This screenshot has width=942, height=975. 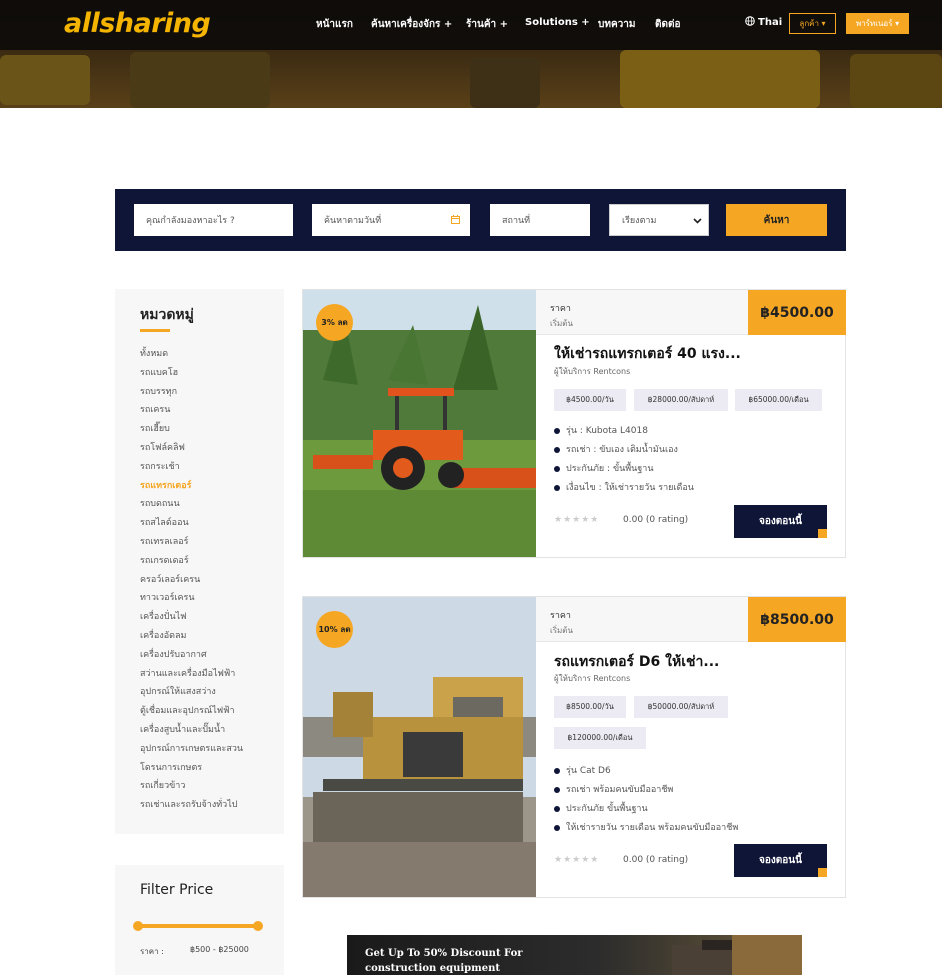 I want to click on category-item: ตู้เชื่อมและอุปกรณ์ไฟฟ้า, so click(x=191, y=711).